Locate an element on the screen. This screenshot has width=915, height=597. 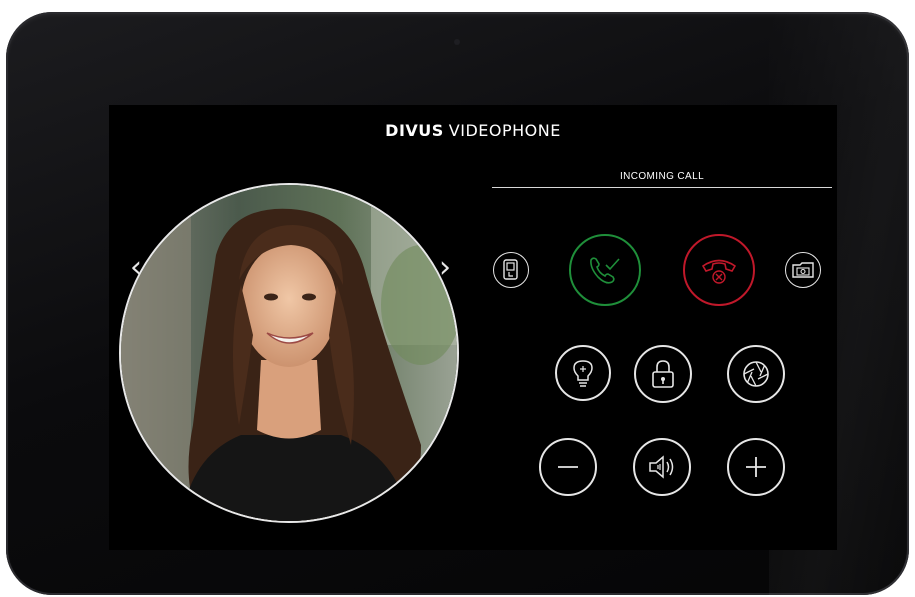
volume-down-button is located at coordinates (568, 467).